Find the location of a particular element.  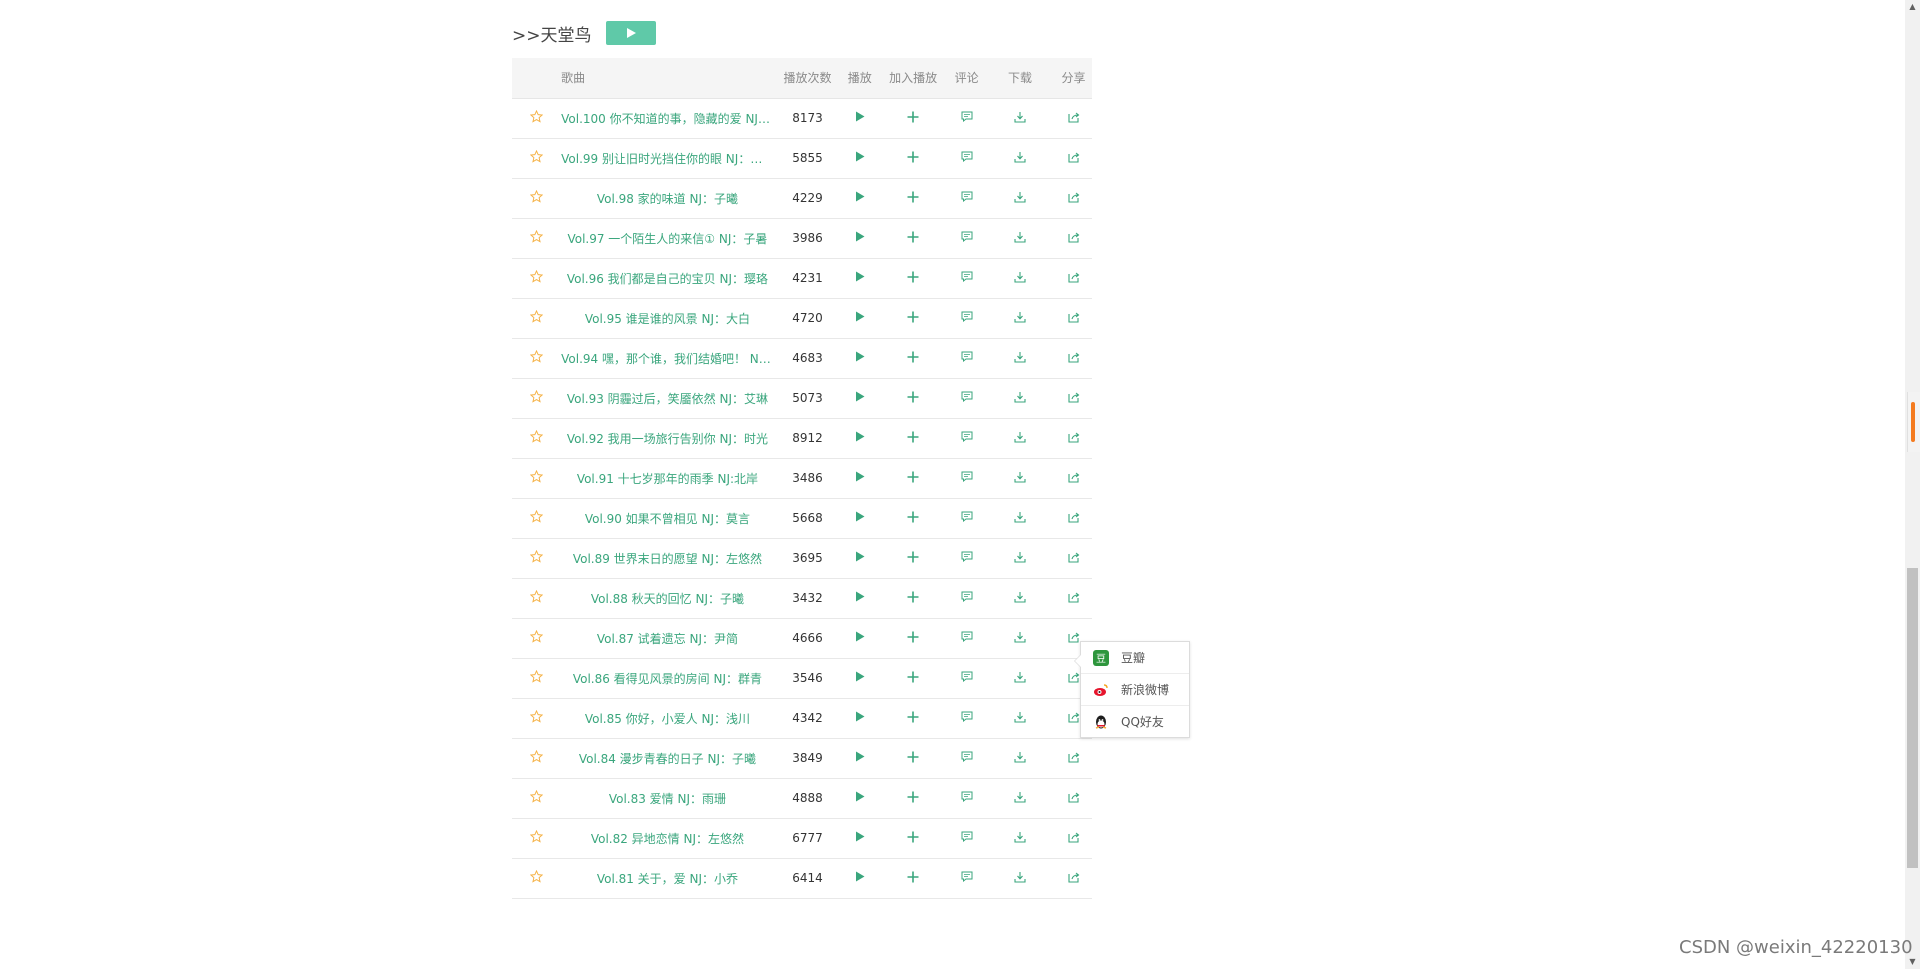

song-title-link: Vol.89 世界末日的愿望 NJ：左悠然 is located at coordinates (667, 558).